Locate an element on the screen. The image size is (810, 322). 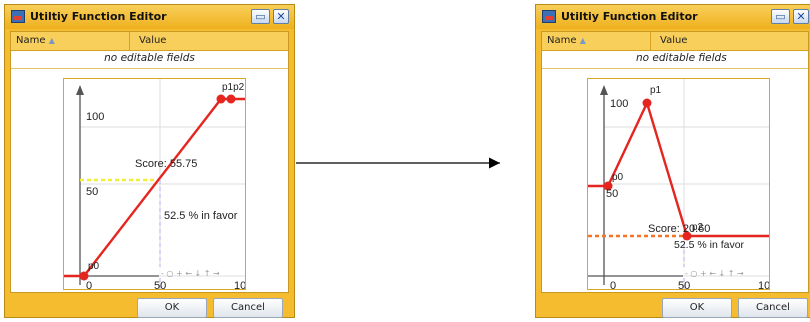
score-label: Score: 55.75 is located at coordinates (166, 164).